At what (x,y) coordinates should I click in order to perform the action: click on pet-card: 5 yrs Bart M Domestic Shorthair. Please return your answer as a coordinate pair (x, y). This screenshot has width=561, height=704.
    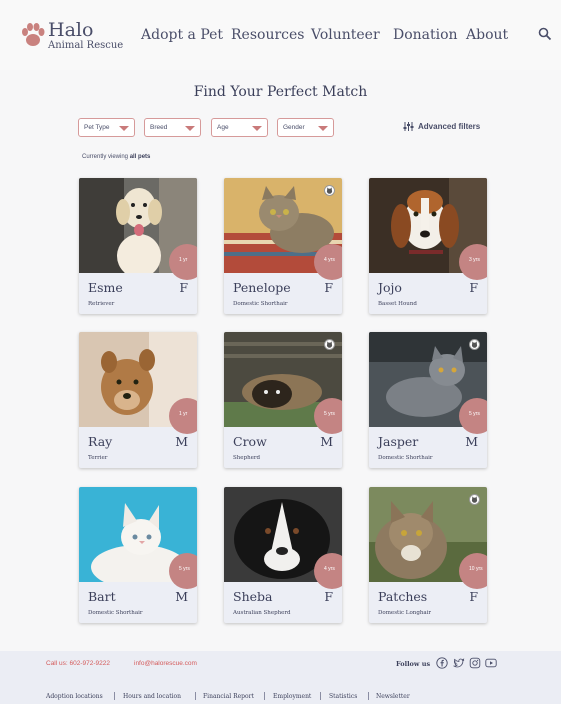
    Looking at the image, I should click on (138, 555).